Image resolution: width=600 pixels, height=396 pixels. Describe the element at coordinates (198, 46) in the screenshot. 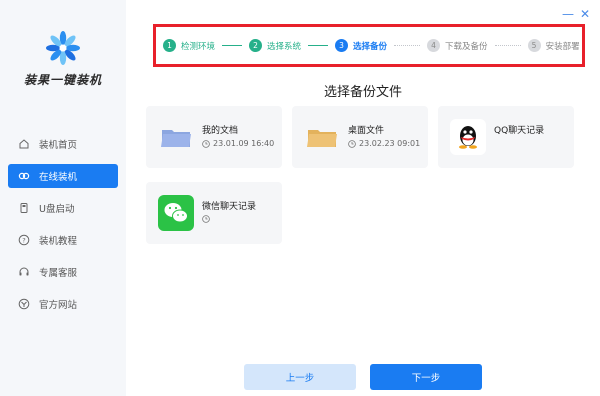

I see `step-label: 检测环境` at that location.